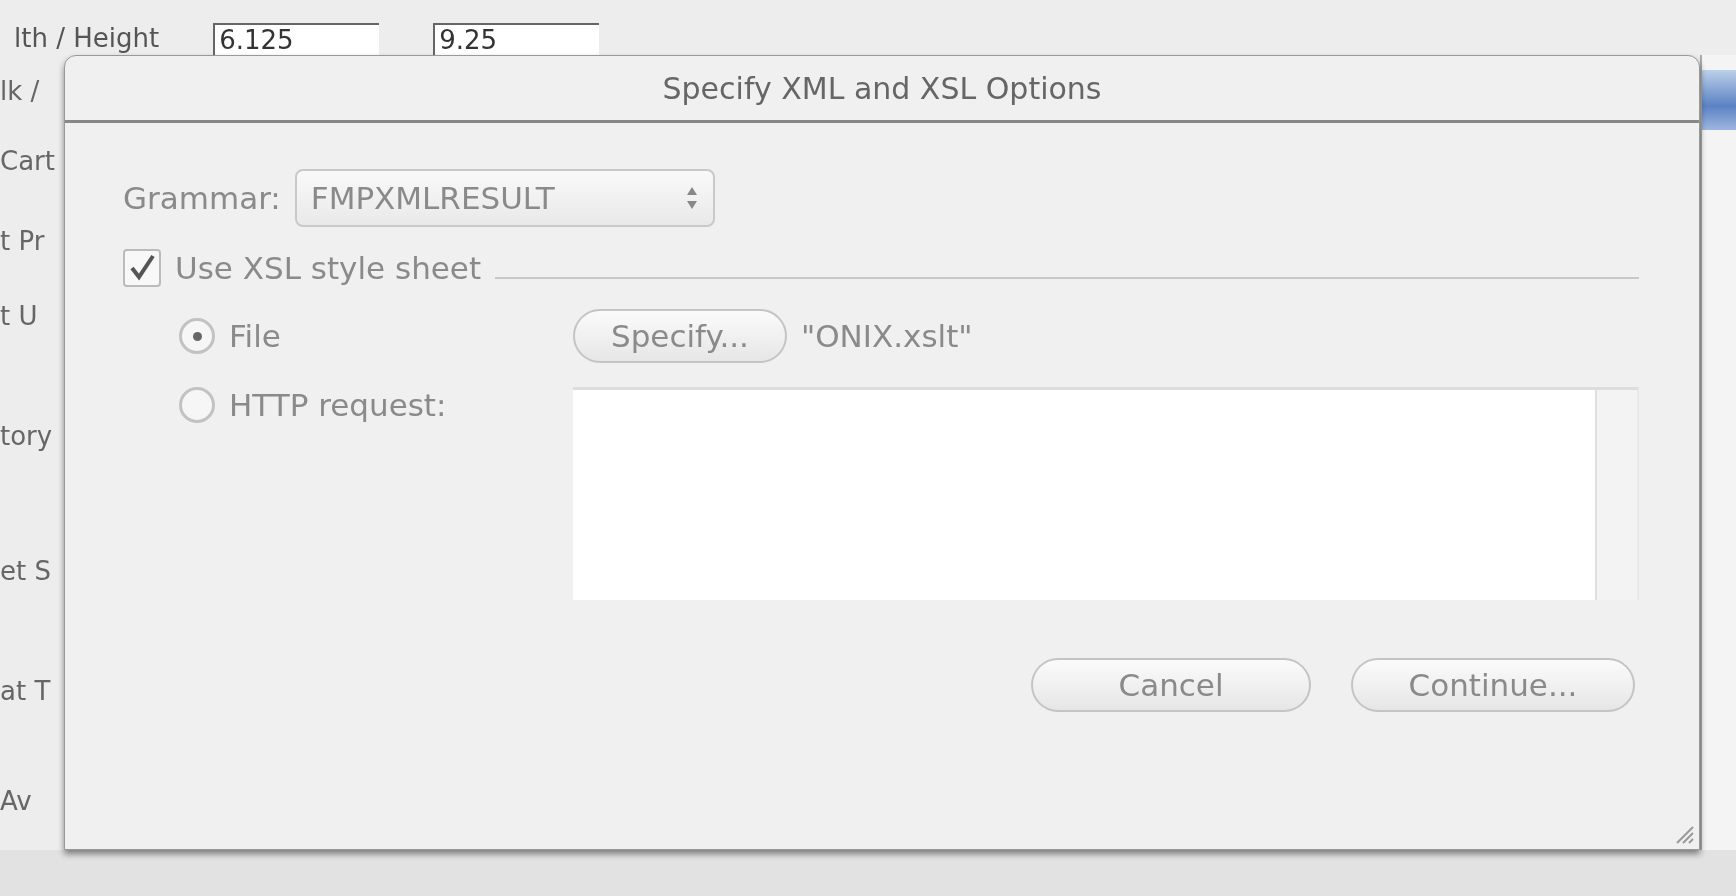  I want to click on field-label: at T, so click(26, 691).